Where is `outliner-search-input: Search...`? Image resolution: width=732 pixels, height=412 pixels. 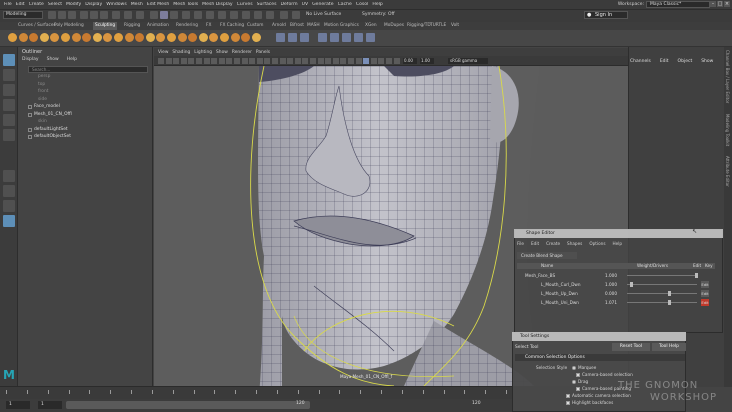
outliner-search-input: Search... is located at coordinates (88, 69).